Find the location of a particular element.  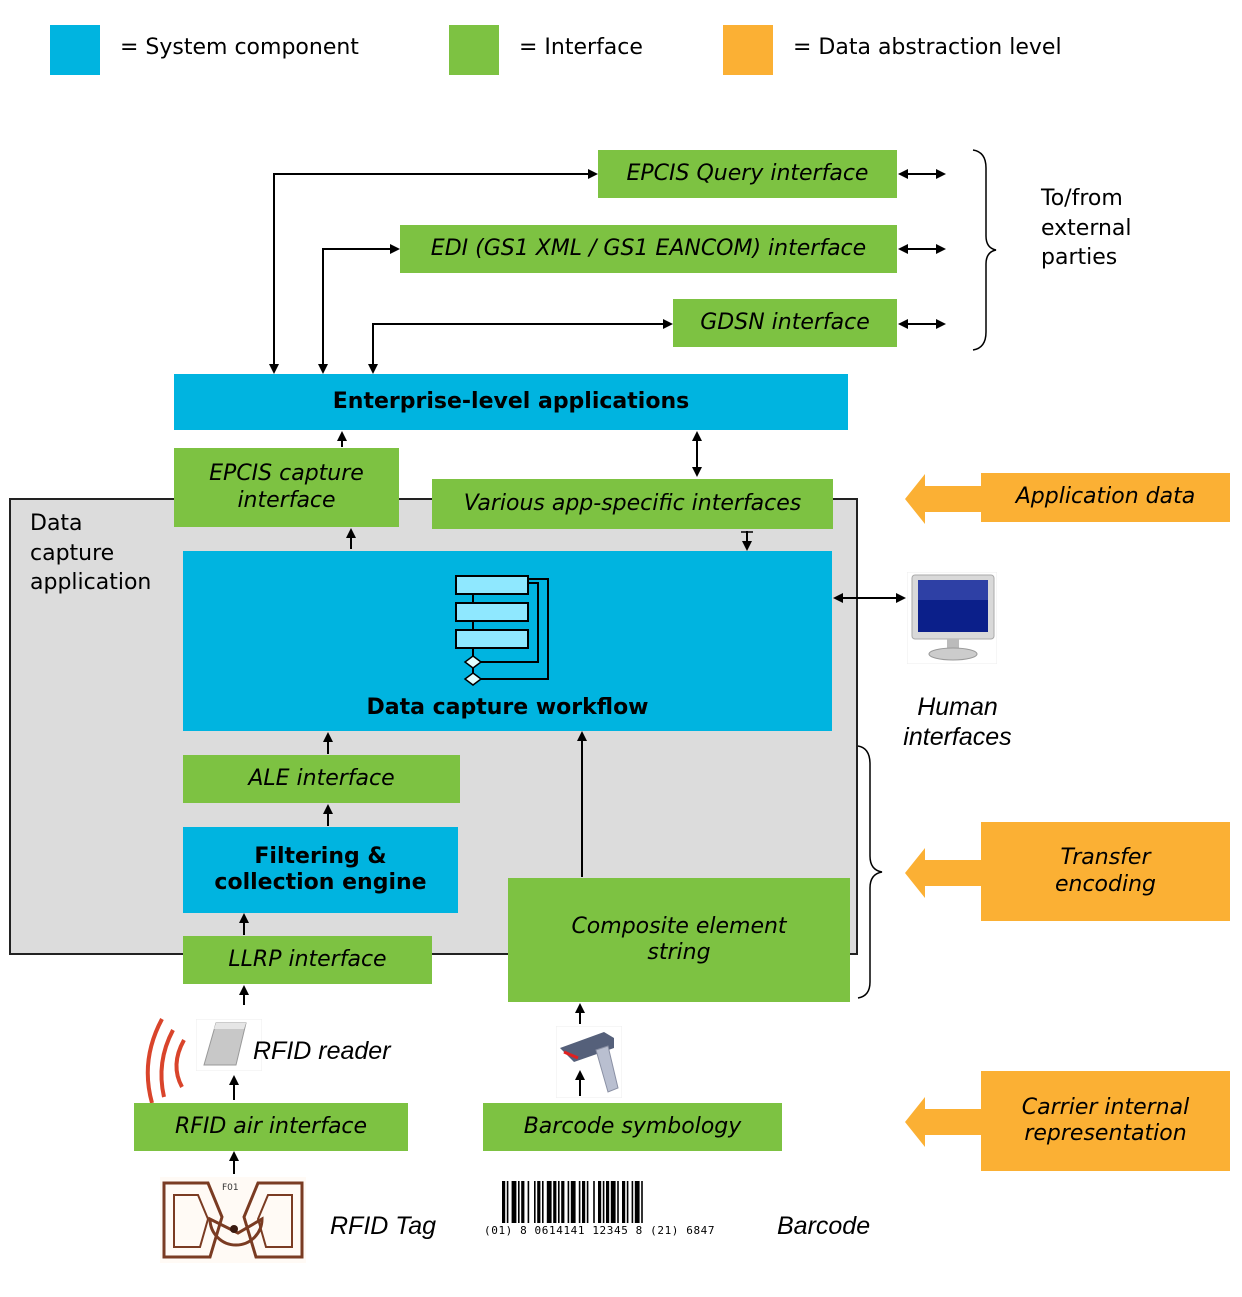

workflow-label: Data capture workflow is located at coordinates (507, 707).